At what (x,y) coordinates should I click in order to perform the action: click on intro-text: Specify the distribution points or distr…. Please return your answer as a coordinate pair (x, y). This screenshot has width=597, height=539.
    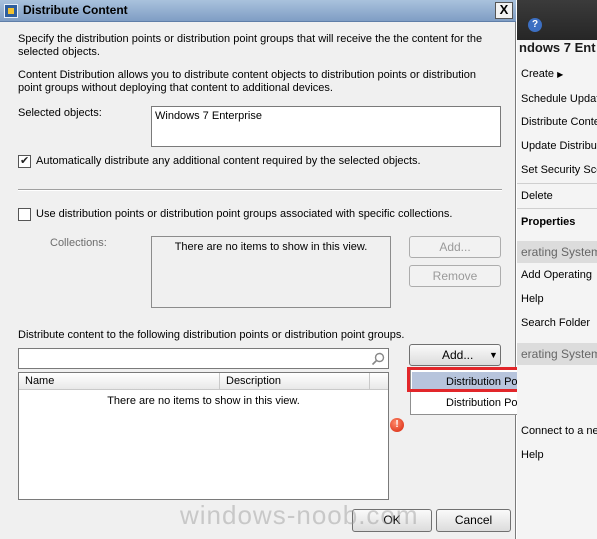
    Looking at the image, I should click on (250, 45).